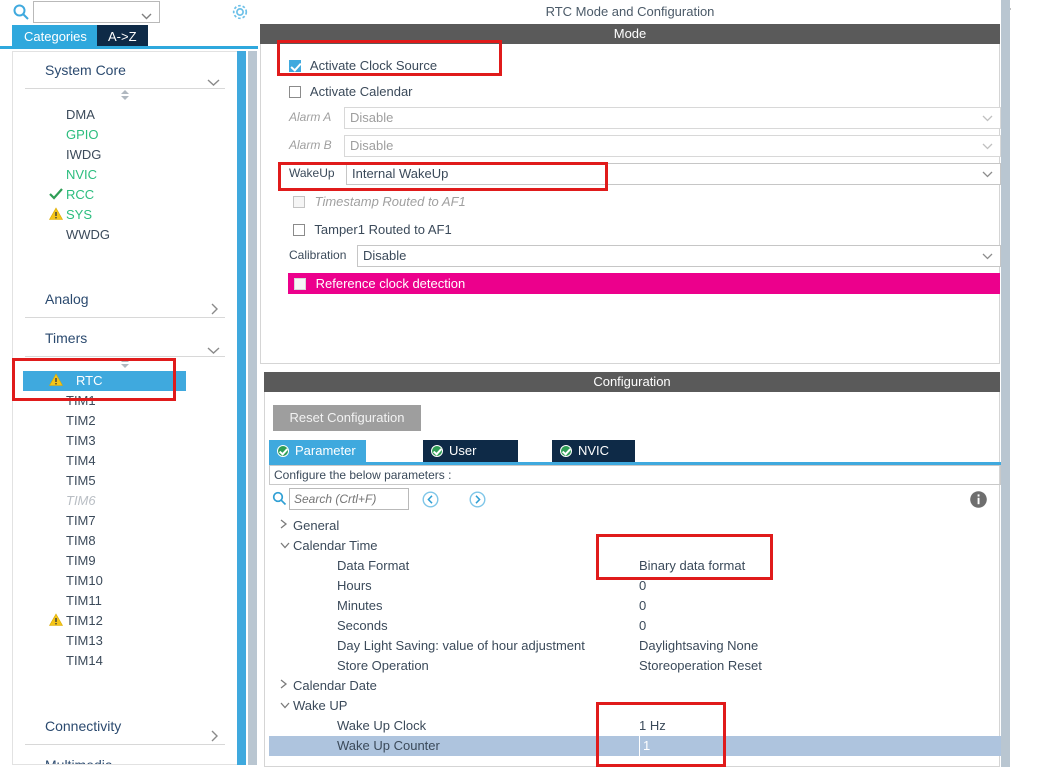 The width and height of the screenshot is (1054, 767). What do you see at coordinates (122, 36) in the screenshot?
I see `tab-a-to-z: A->Z` at bounding box center [122, 36].